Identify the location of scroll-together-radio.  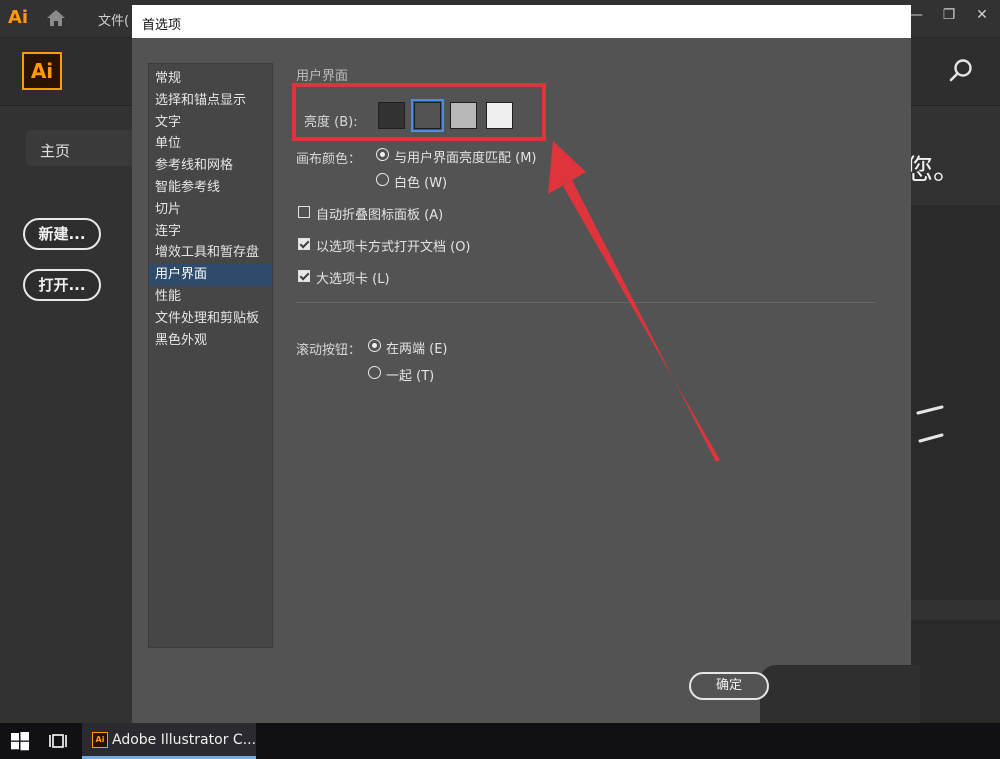
(374, 372).